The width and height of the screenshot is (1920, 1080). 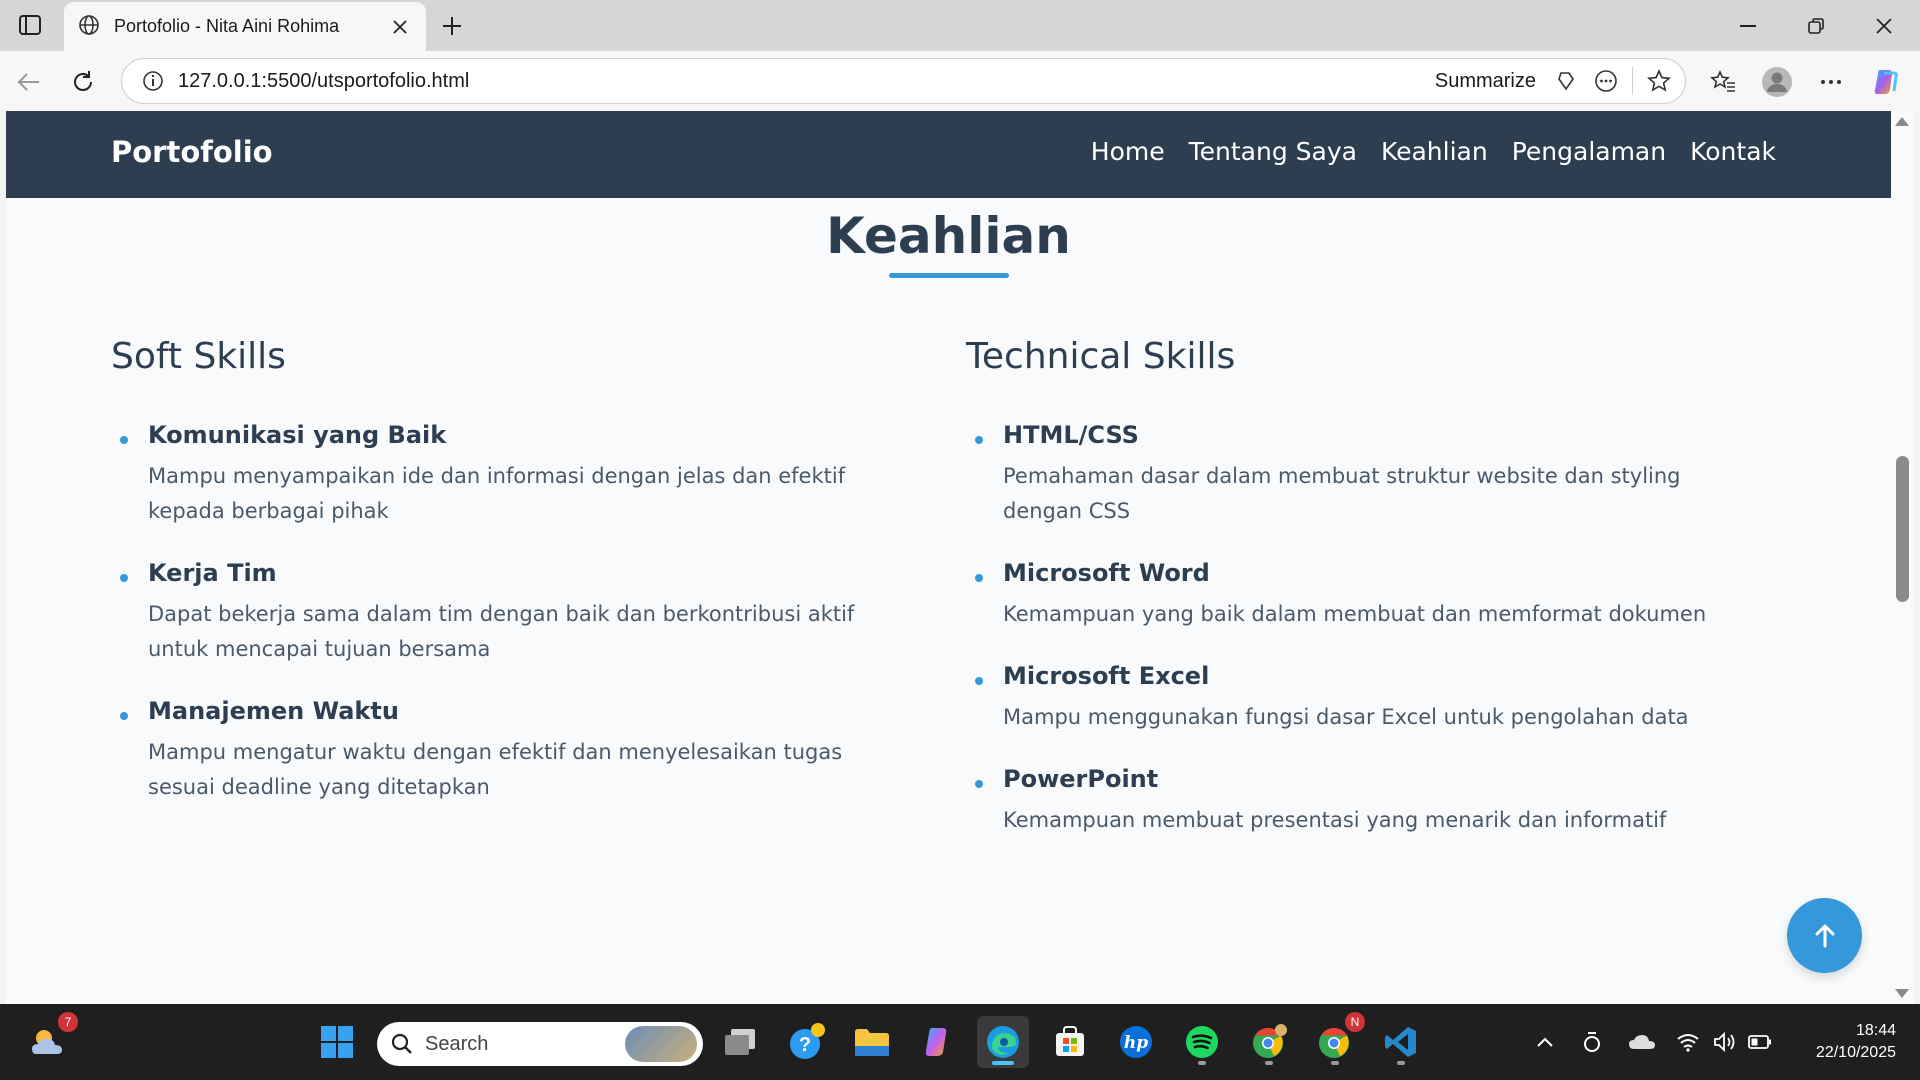 I want to click on nav-tentang-saya: Tentang Saya, so click(x=1273, y=151).